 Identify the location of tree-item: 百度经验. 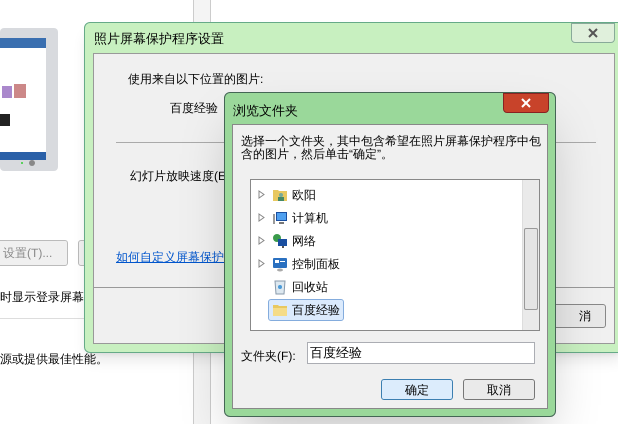
(306, 309).